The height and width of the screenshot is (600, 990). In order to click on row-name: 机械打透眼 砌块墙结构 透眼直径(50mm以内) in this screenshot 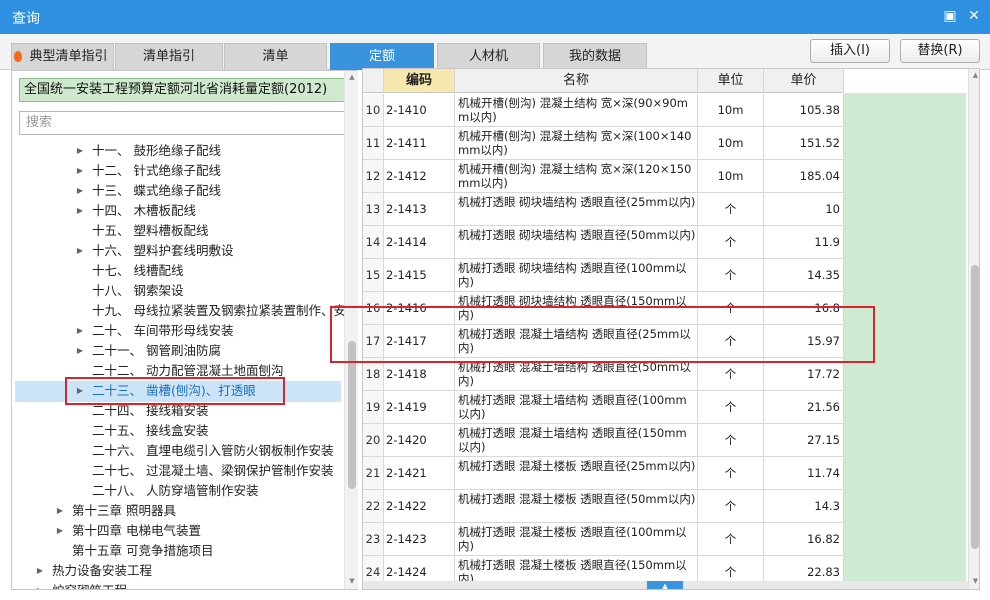, I will do `click(576, 242)`.